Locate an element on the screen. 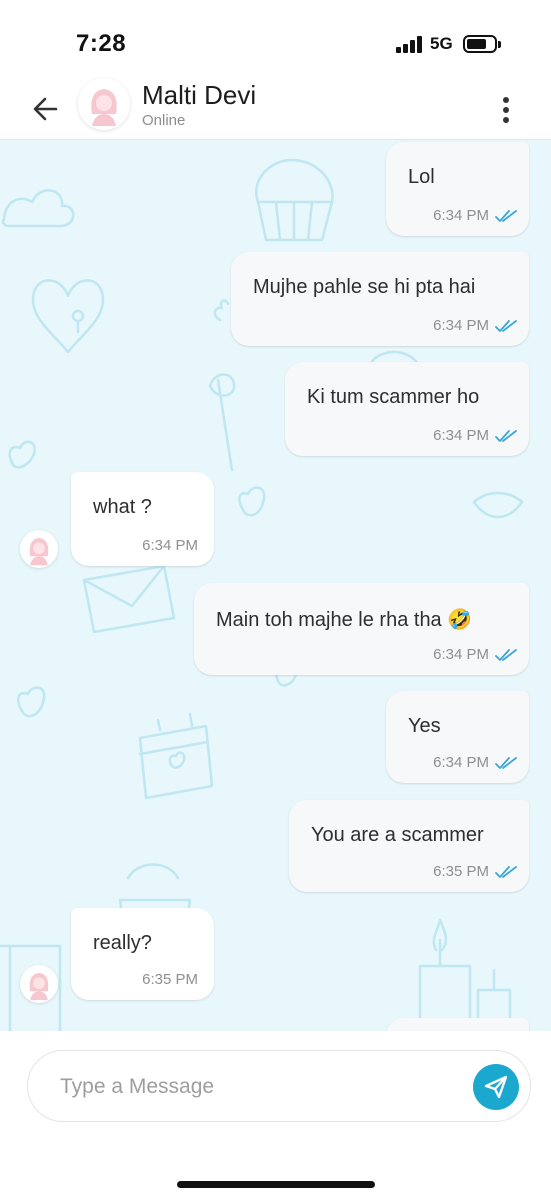 This screenshot has width=551, height=1200. message-text: what ? is located at coordinates (122, 507).